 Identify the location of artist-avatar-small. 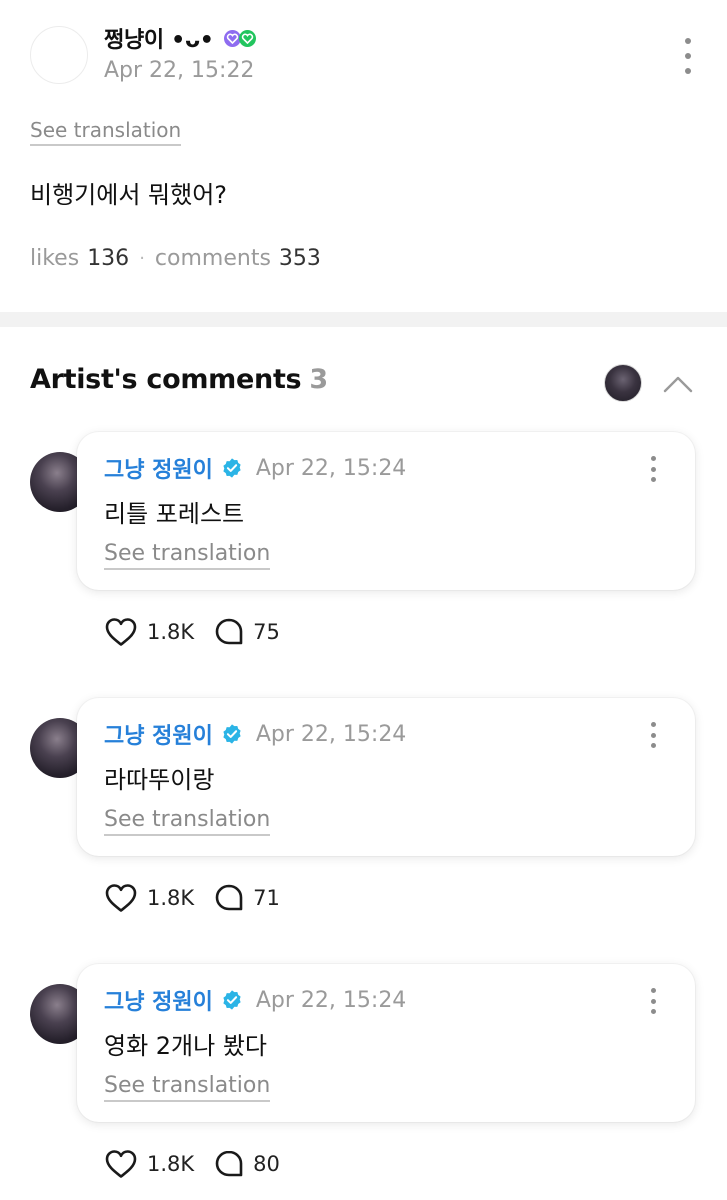
(623, 383).